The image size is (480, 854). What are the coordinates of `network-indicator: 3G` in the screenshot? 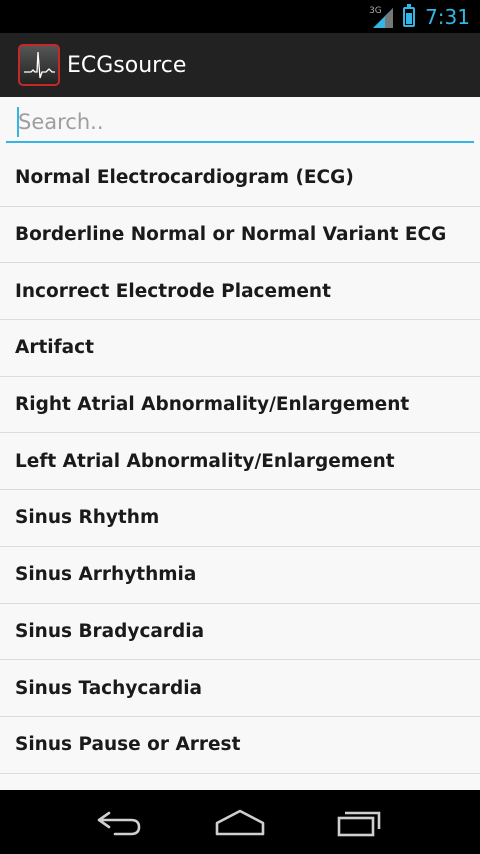 It's located at (382, 16).